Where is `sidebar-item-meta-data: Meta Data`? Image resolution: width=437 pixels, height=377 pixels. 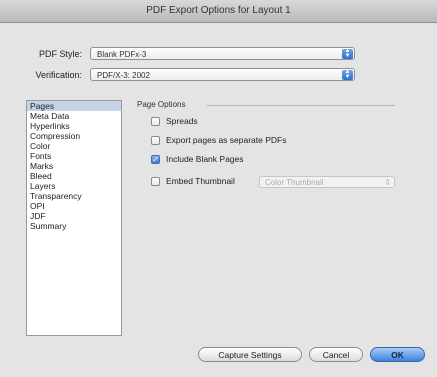 sidebar-item-meta-data: Meta Data is located at coordinates (74, 116).